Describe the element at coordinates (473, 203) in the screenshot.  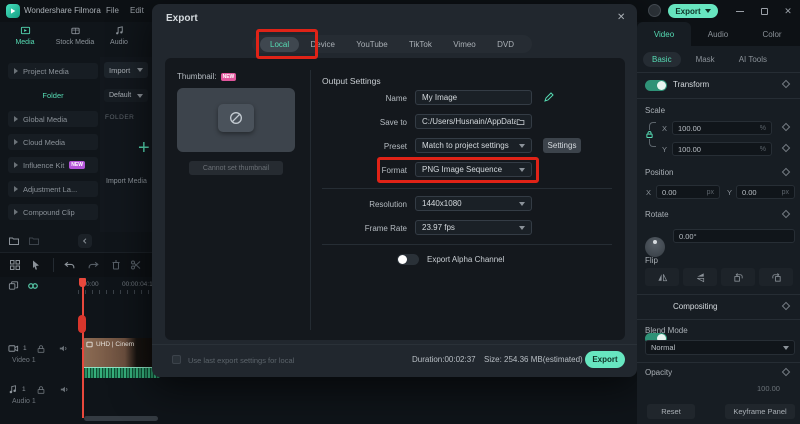
I see `resolution-dropdown: 1440x1080` at that location.